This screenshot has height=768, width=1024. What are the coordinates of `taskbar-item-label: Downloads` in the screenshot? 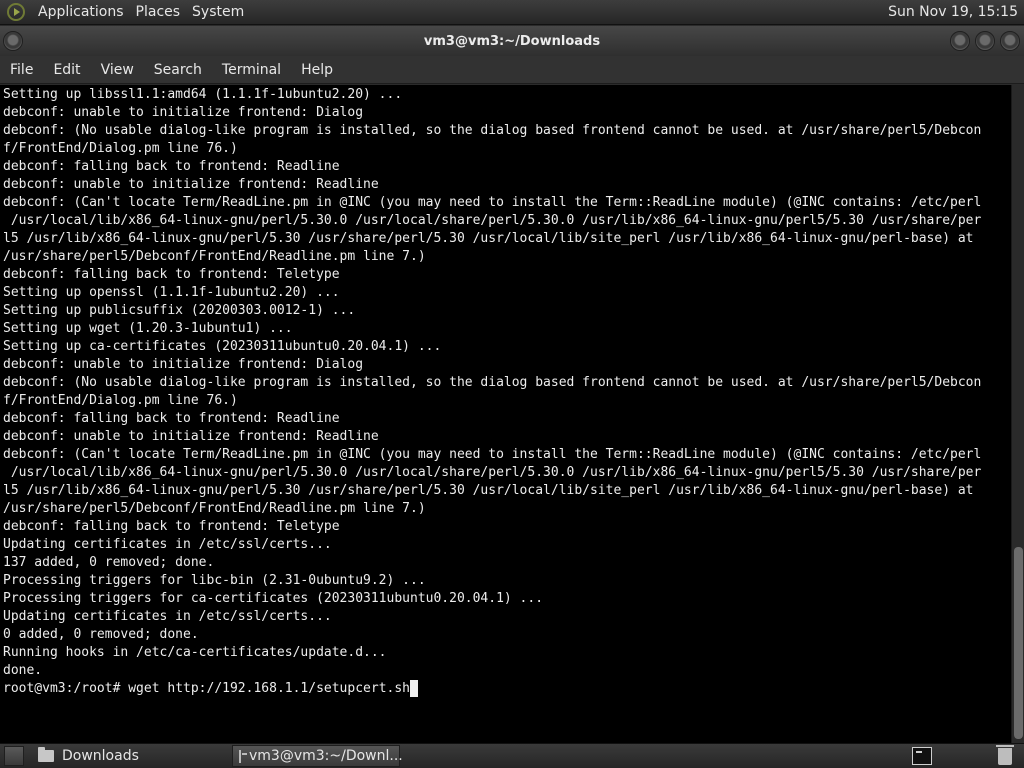 It's located at (100, 756).